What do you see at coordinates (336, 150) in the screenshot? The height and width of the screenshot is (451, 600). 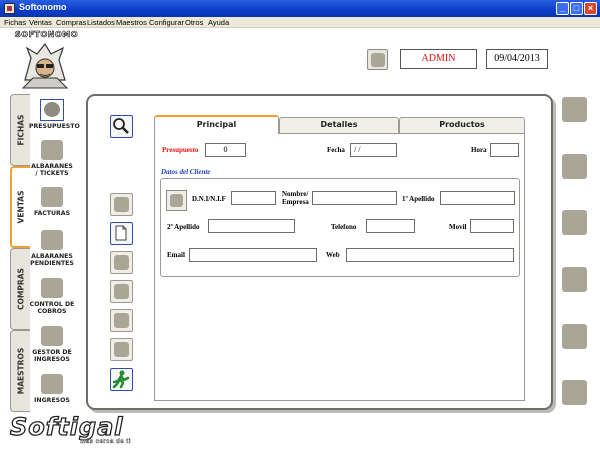 I see `fecha-label: Fecha` at bounding box center [336, 150].